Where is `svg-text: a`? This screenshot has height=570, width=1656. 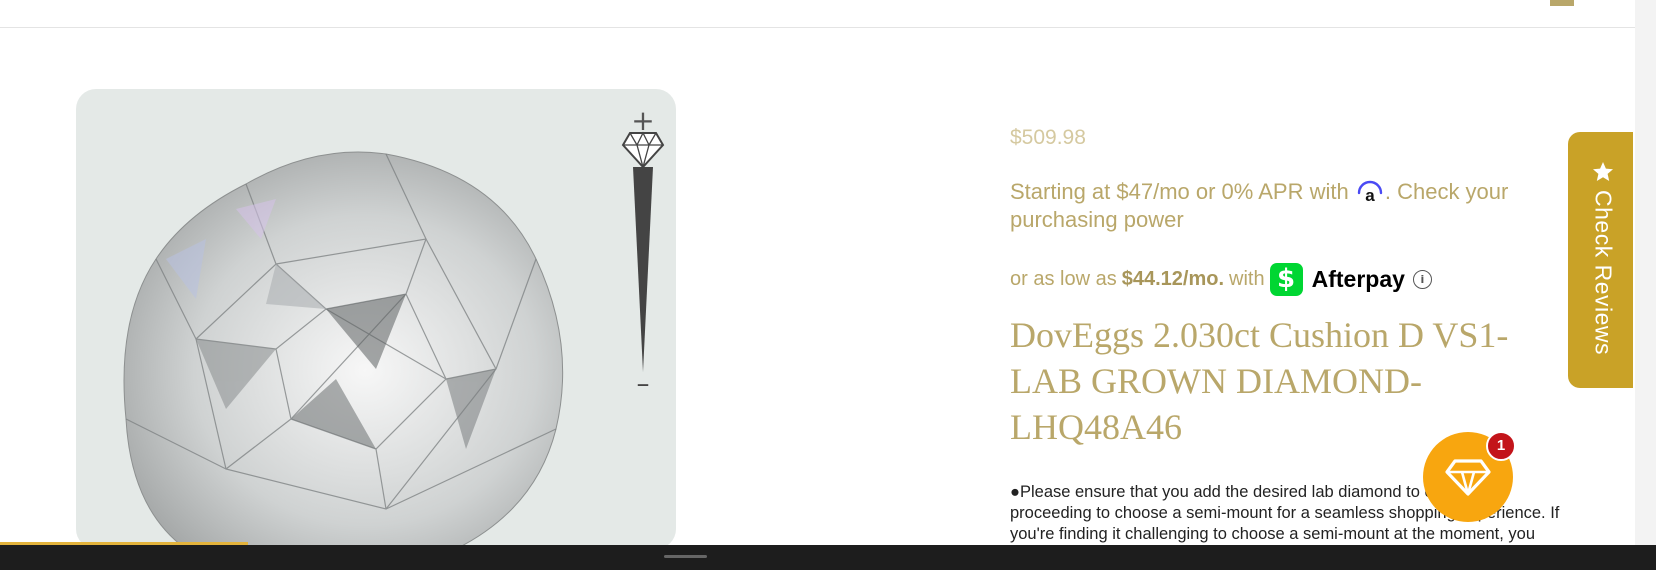
svg-text: a is located at coordinates (1370, 194).